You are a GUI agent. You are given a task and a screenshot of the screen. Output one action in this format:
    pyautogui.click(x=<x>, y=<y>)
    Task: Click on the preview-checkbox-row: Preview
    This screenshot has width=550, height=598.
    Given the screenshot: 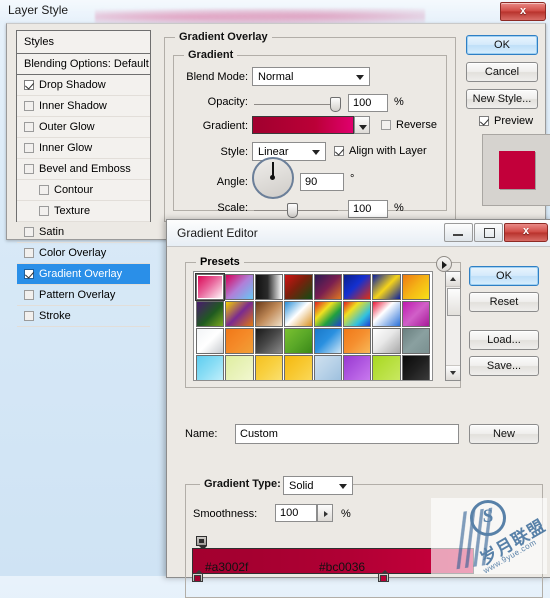 What is the action you would take?
    pyautogui.click(x=506, y=121)
    